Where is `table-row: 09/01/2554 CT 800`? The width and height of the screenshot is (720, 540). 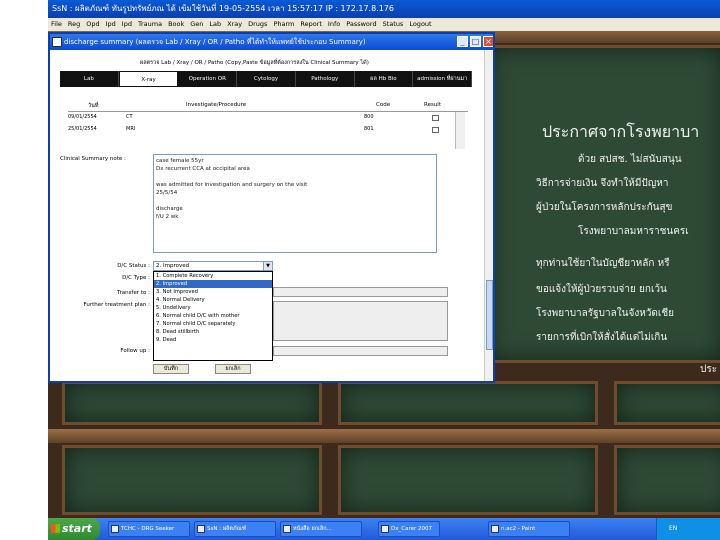 table-row: 09/01/2554 CT 800 is located at coordinates (268, 119).